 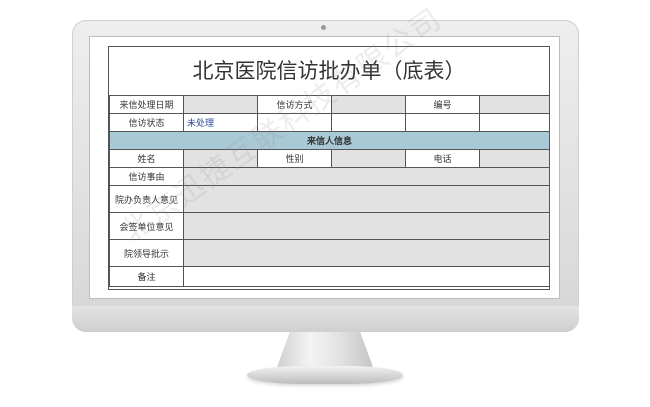 What do you see at coordinates (146, 122) in the screenshot?
I see `label-petition-status: 信访状态` at bounding box center [146, 122].